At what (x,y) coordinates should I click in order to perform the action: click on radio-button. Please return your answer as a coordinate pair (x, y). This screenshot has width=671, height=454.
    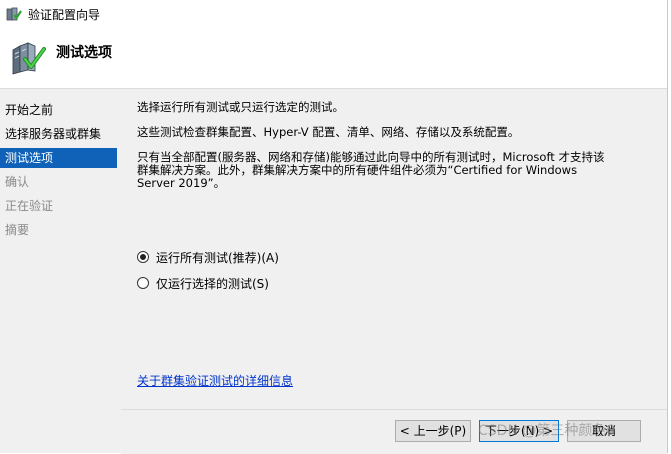
    Looking at the image, I should click on (143, 283).